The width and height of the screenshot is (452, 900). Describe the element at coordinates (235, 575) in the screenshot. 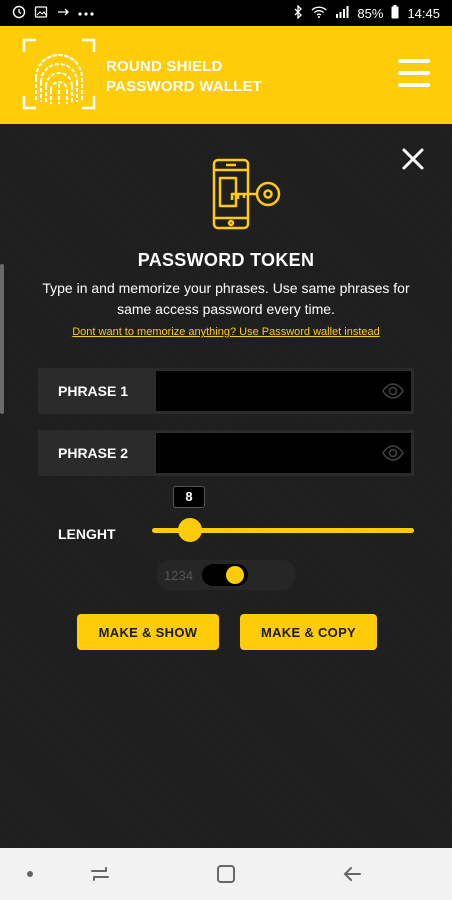

I see `toggle-knob` at that location.